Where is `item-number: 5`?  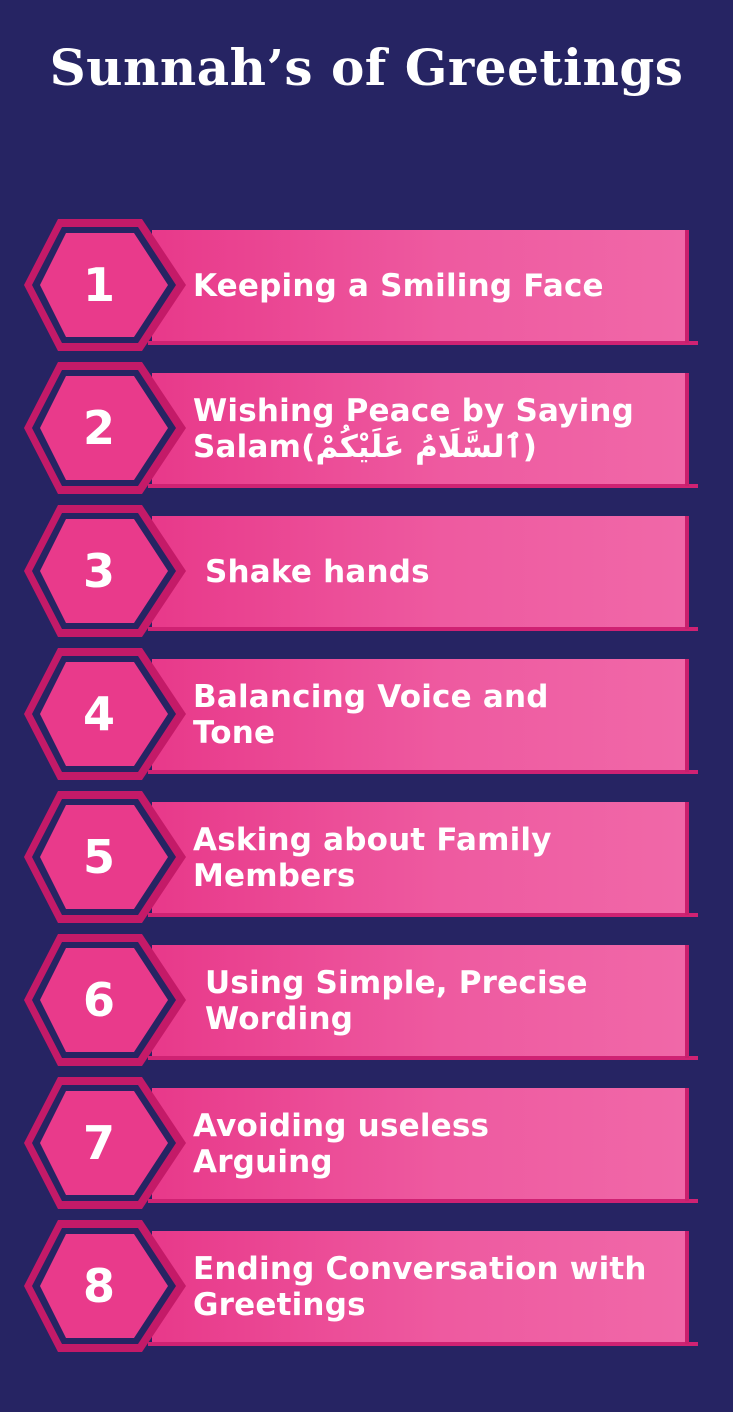
item-number: 5 is located at coordinates (98, 857).